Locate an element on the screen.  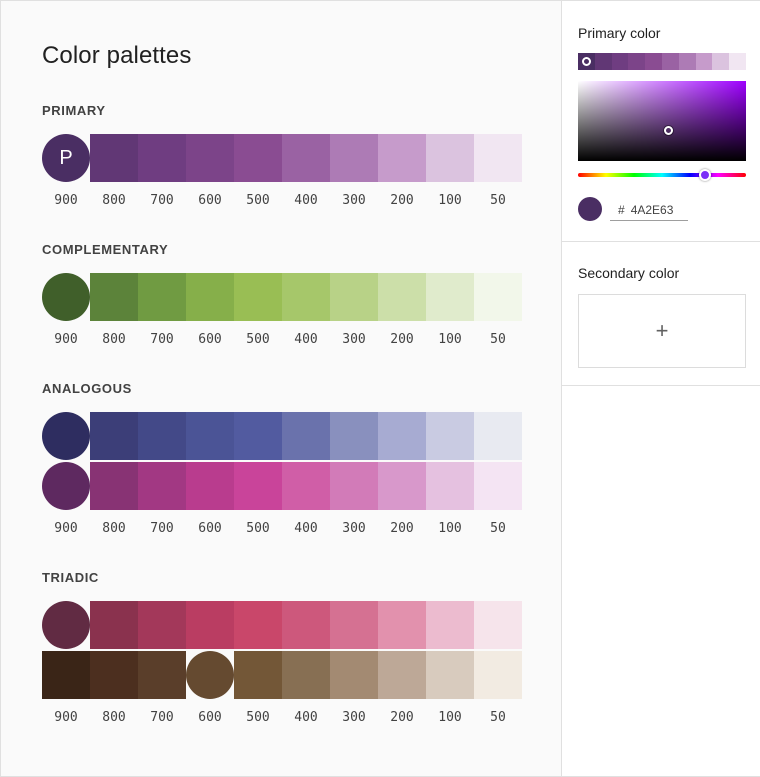
hue-slider-thumb is located at coordinates (705, 175).